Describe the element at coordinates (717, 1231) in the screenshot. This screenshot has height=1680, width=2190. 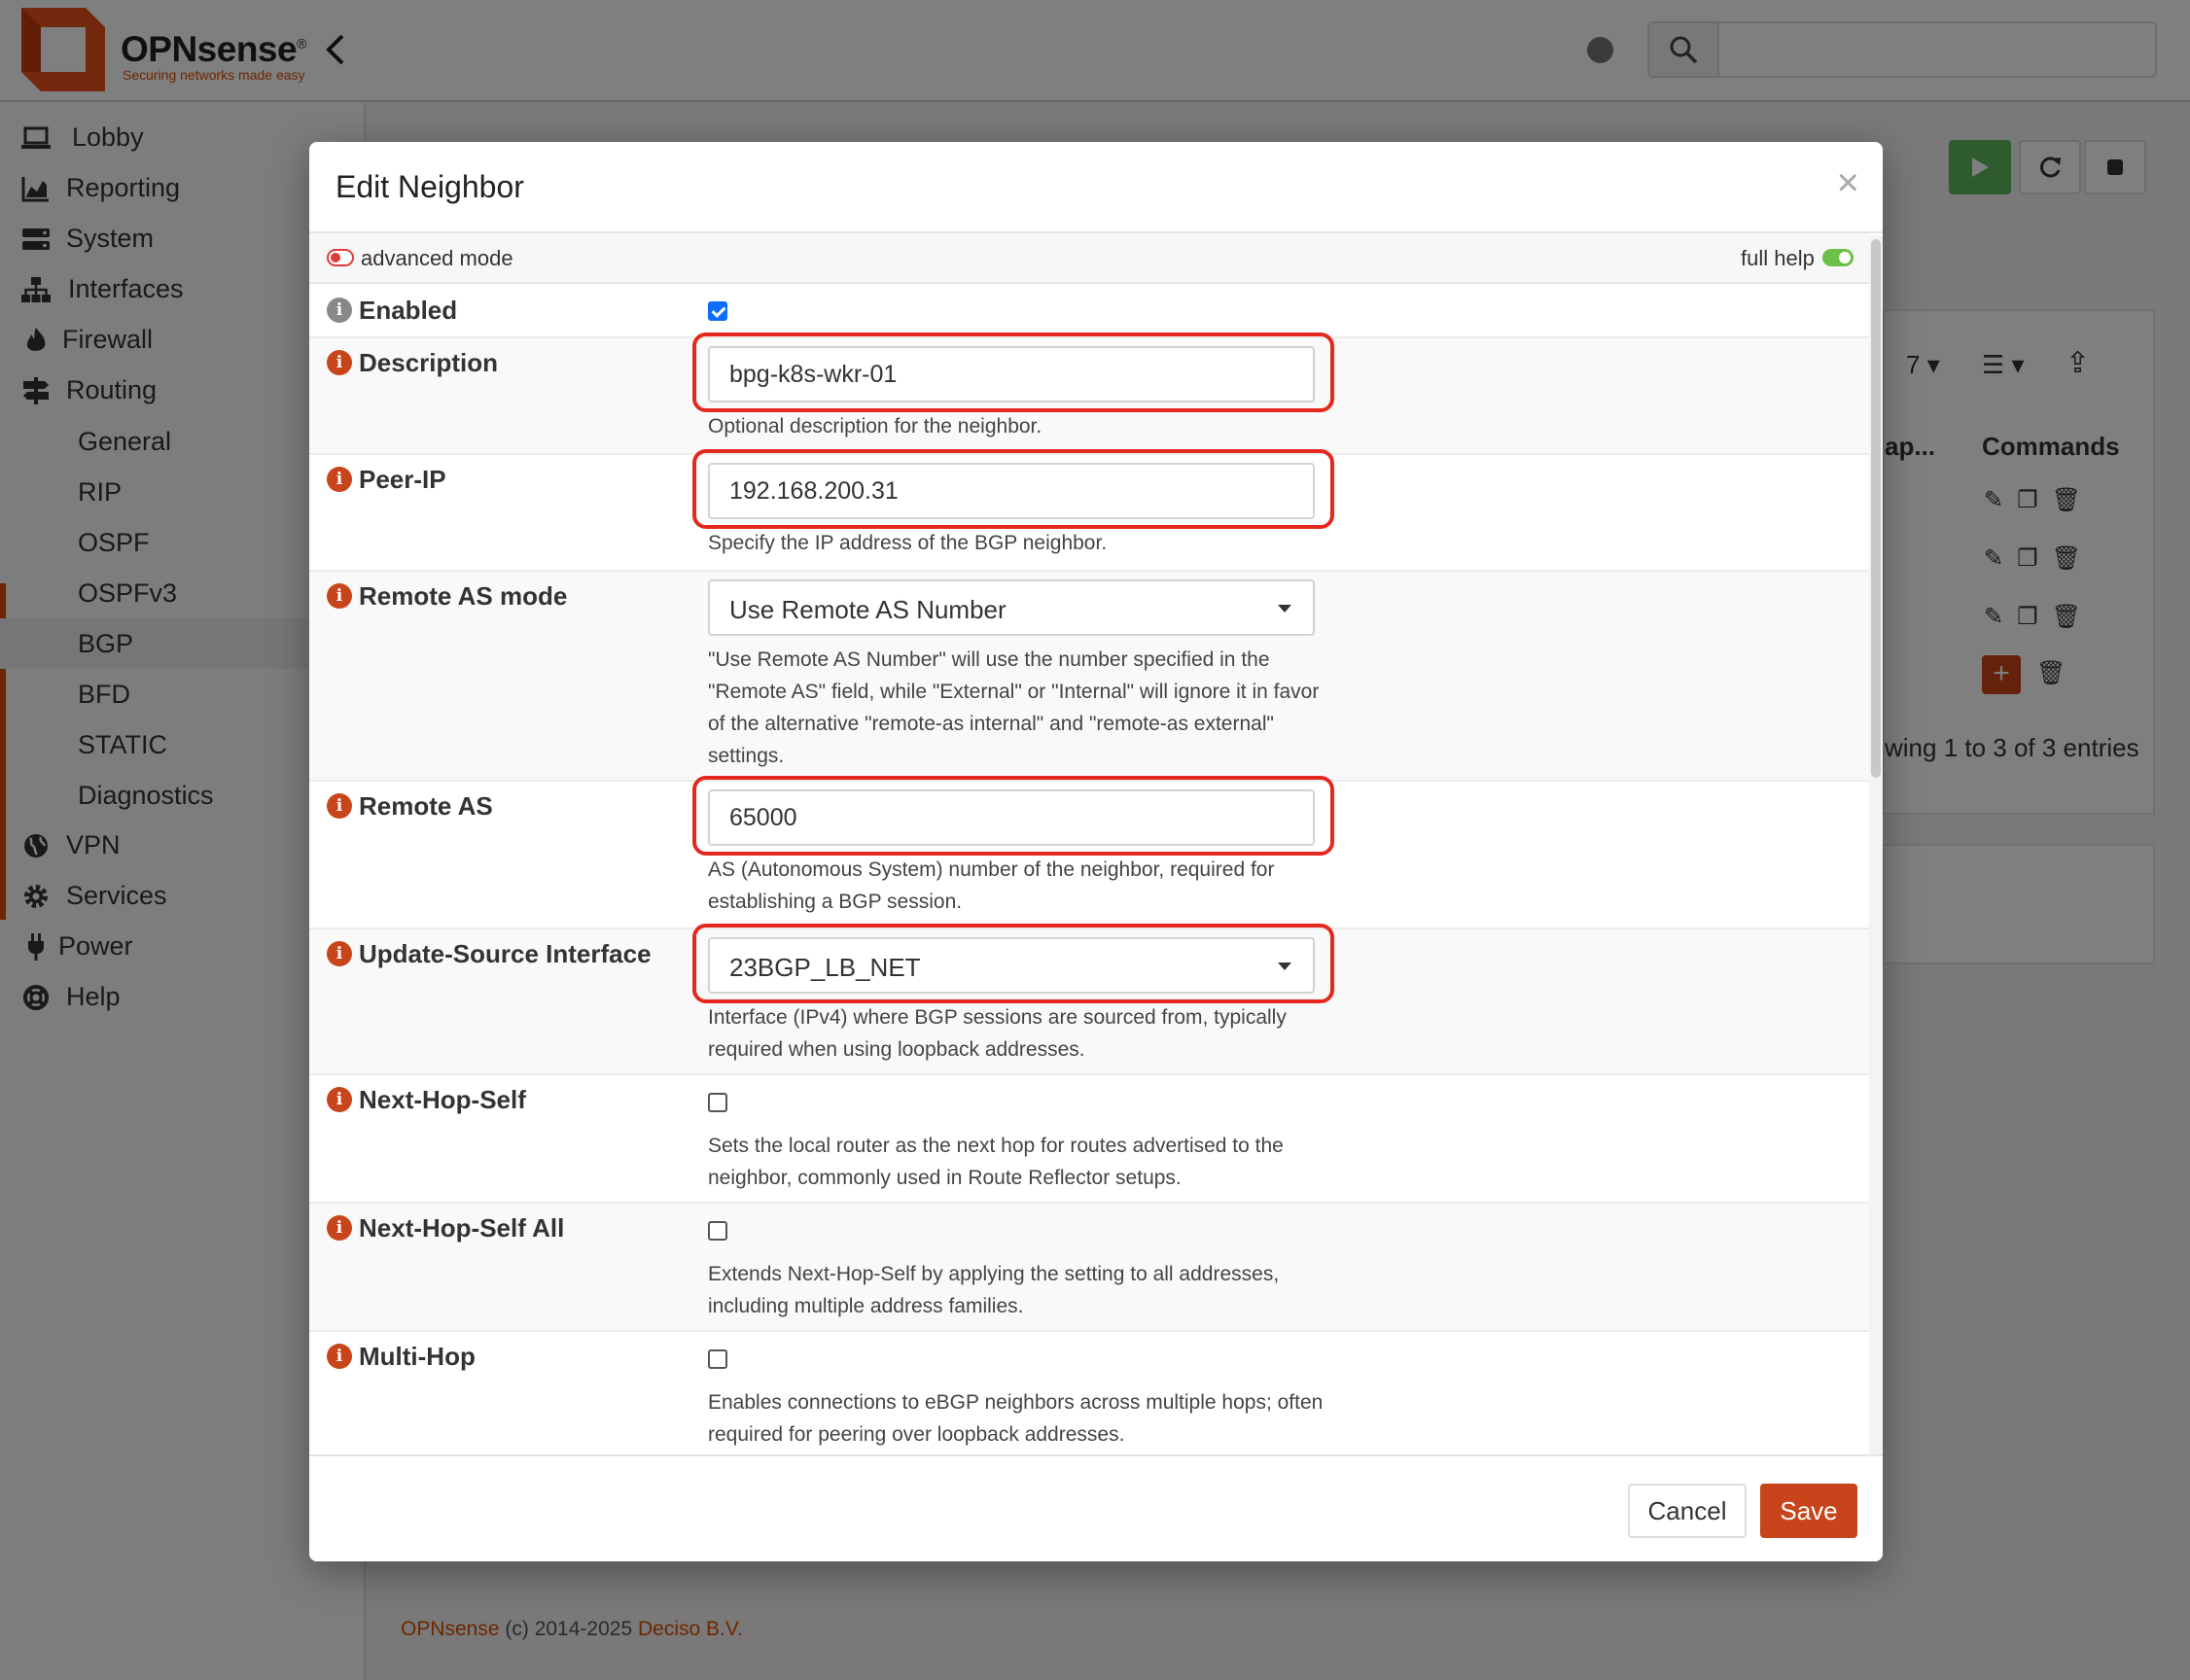
I see `next-hop-self-all-checkbox` at that location.